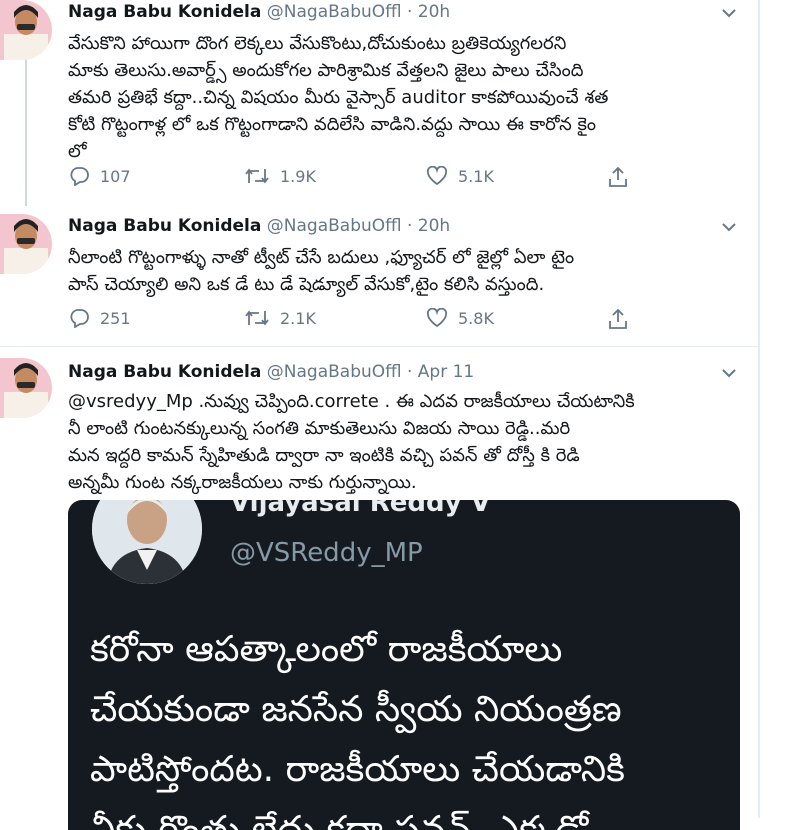 This screenshot has width=800, height=830. What do you see at coordinates (115, 318) in the screenshot?
I see `reply-count: 251` at bounding box center [115, 318].